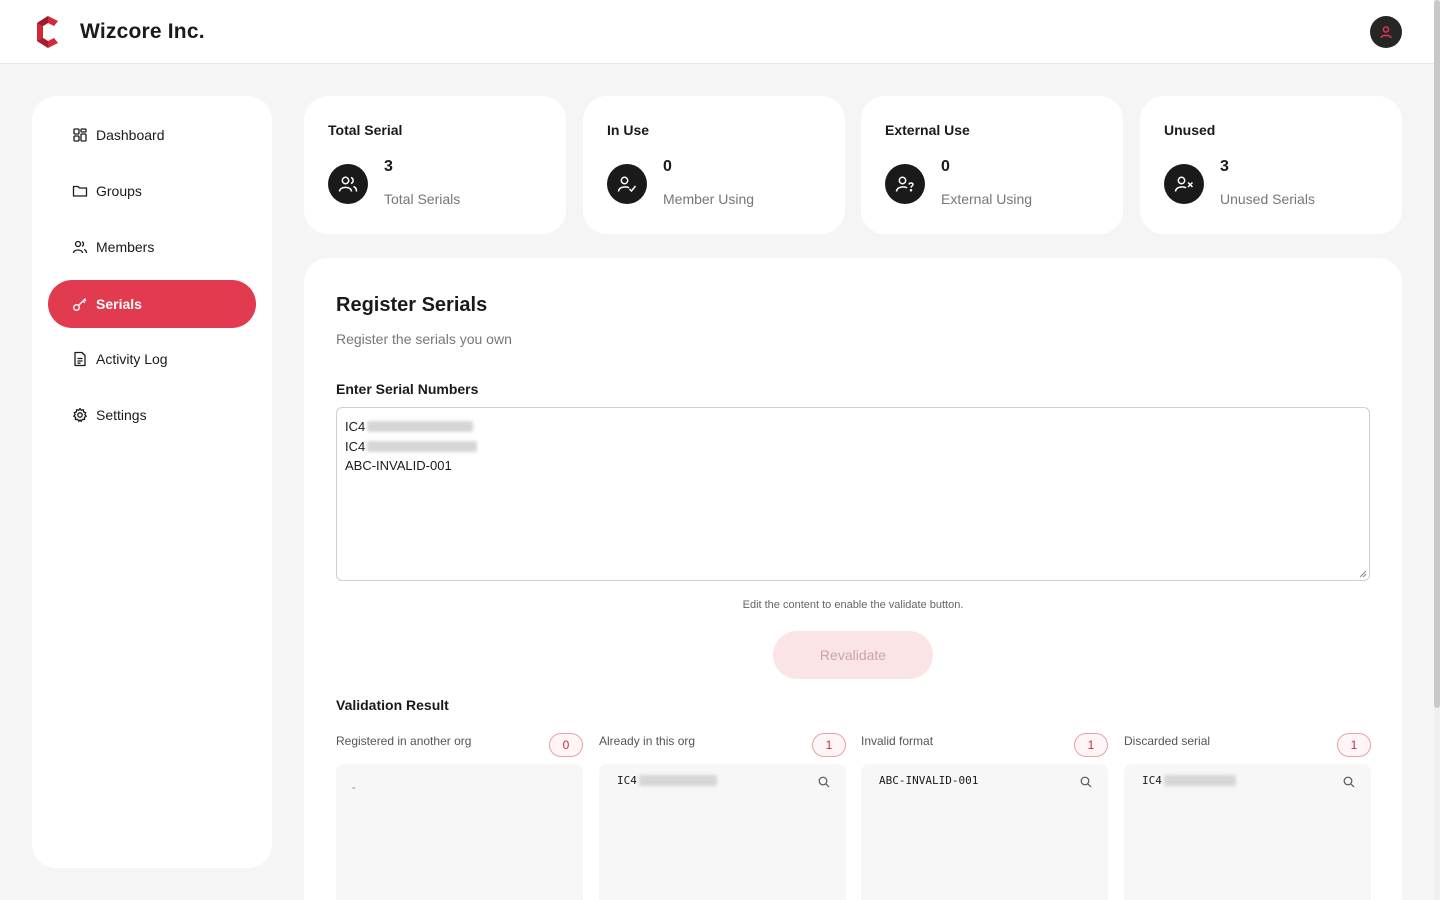 This screenshot has width=1440, height=900. What do you see at coordinates (152, 191) in the screenshot?
I see `sidebar-item-groups: Groups` at bounding box center [152, 191].